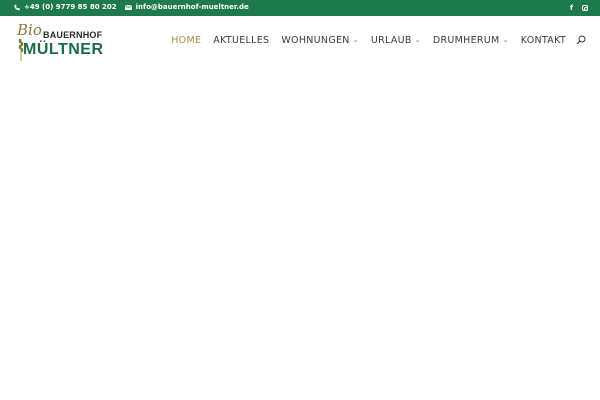 Image resolution: width=600 pixels, height=400 pixels. What do you see at coordinates (315, 40) in the screenshot?
I see `nav-item-label: WOHNUNGEN` at bounding box center [315, 40].